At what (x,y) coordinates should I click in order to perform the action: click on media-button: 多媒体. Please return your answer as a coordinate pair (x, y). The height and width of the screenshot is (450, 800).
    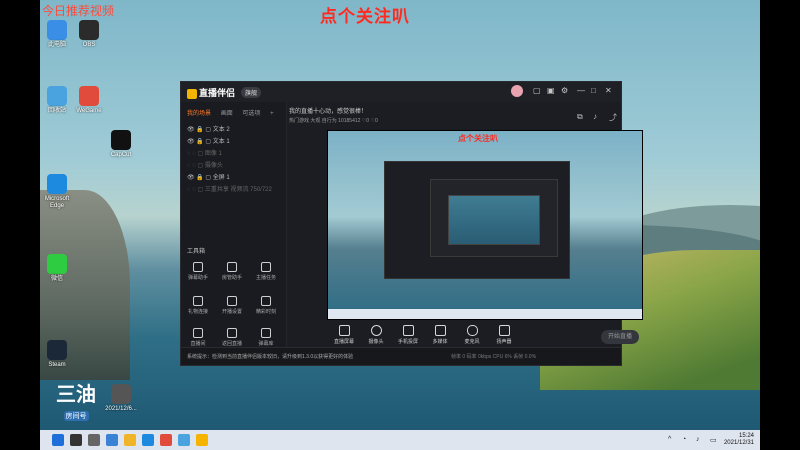
    Looking at the image, I should click on (440, 335).